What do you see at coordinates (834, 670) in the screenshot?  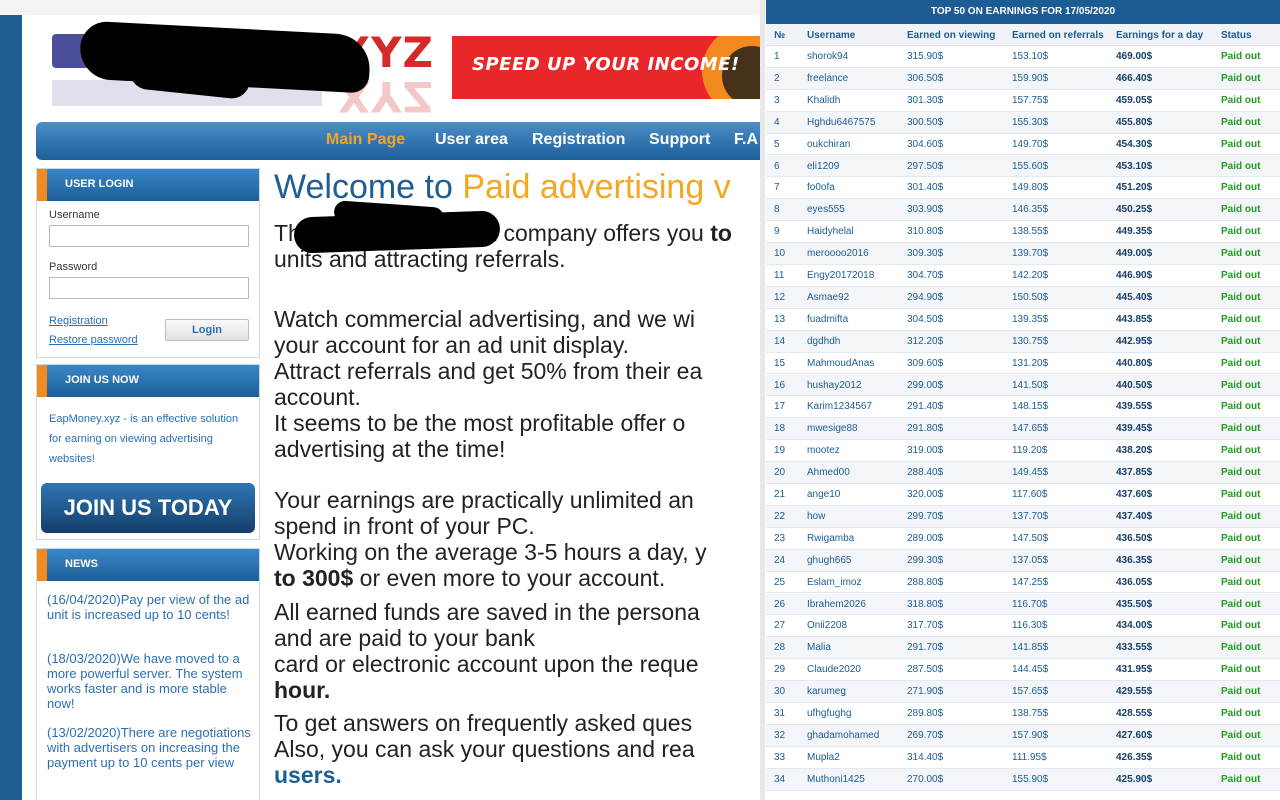 I see `row-username: Claude2020` at bounding box center [834, 670].